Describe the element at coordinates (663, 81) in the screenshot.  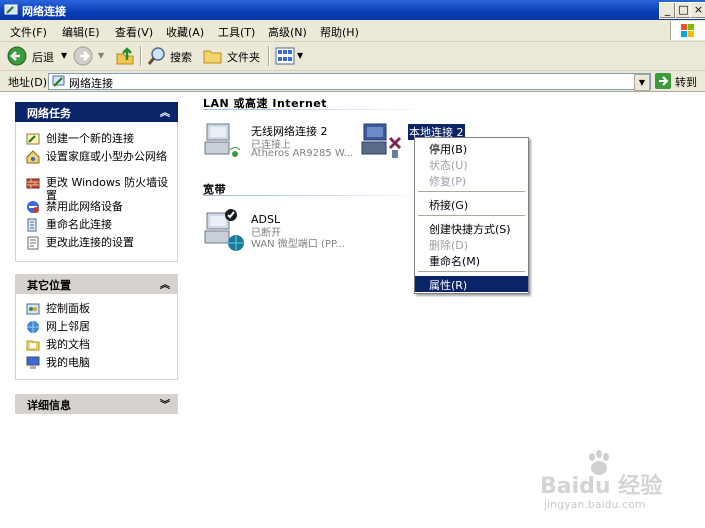
I see `go-arrow-icon` at that location.